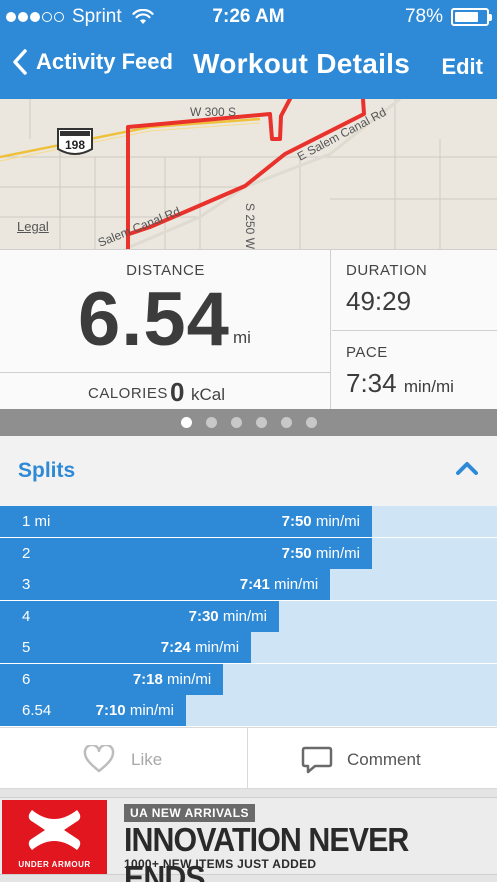 The width and height of the screenshot is (497, 882). What do you see at coordinates (248, 422) in the screenshot?
I see `stats-pager` at bounding box center [248, 422].